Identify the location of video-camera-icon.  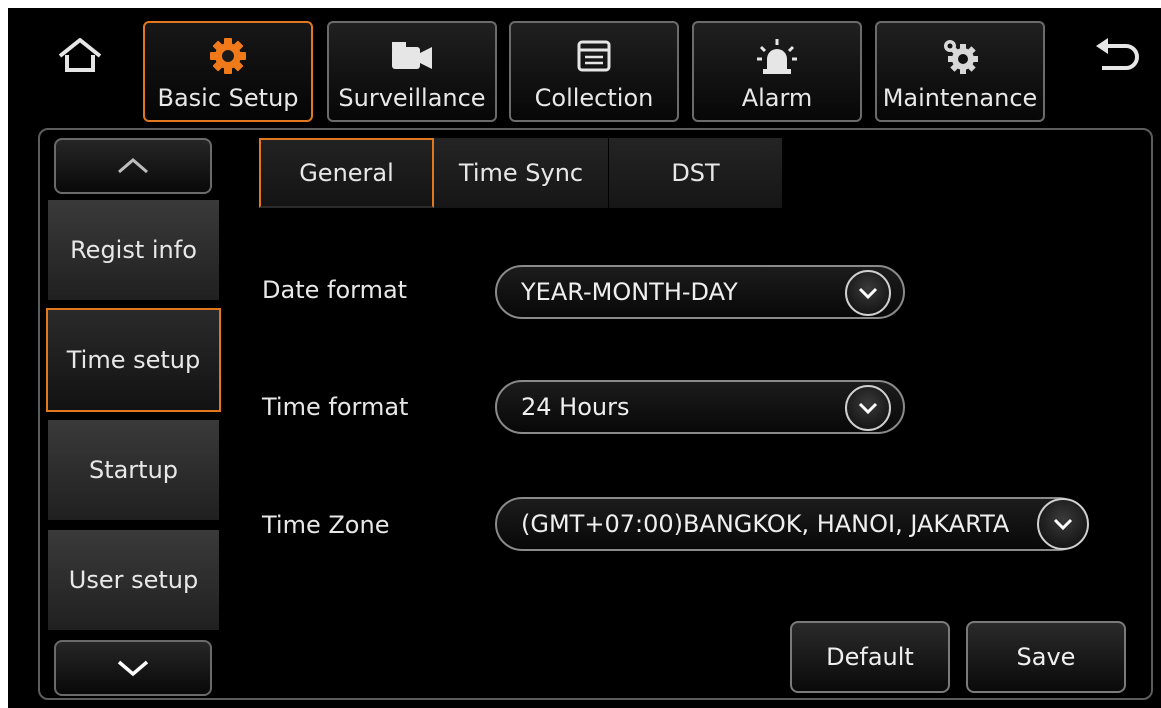
(412, 56).